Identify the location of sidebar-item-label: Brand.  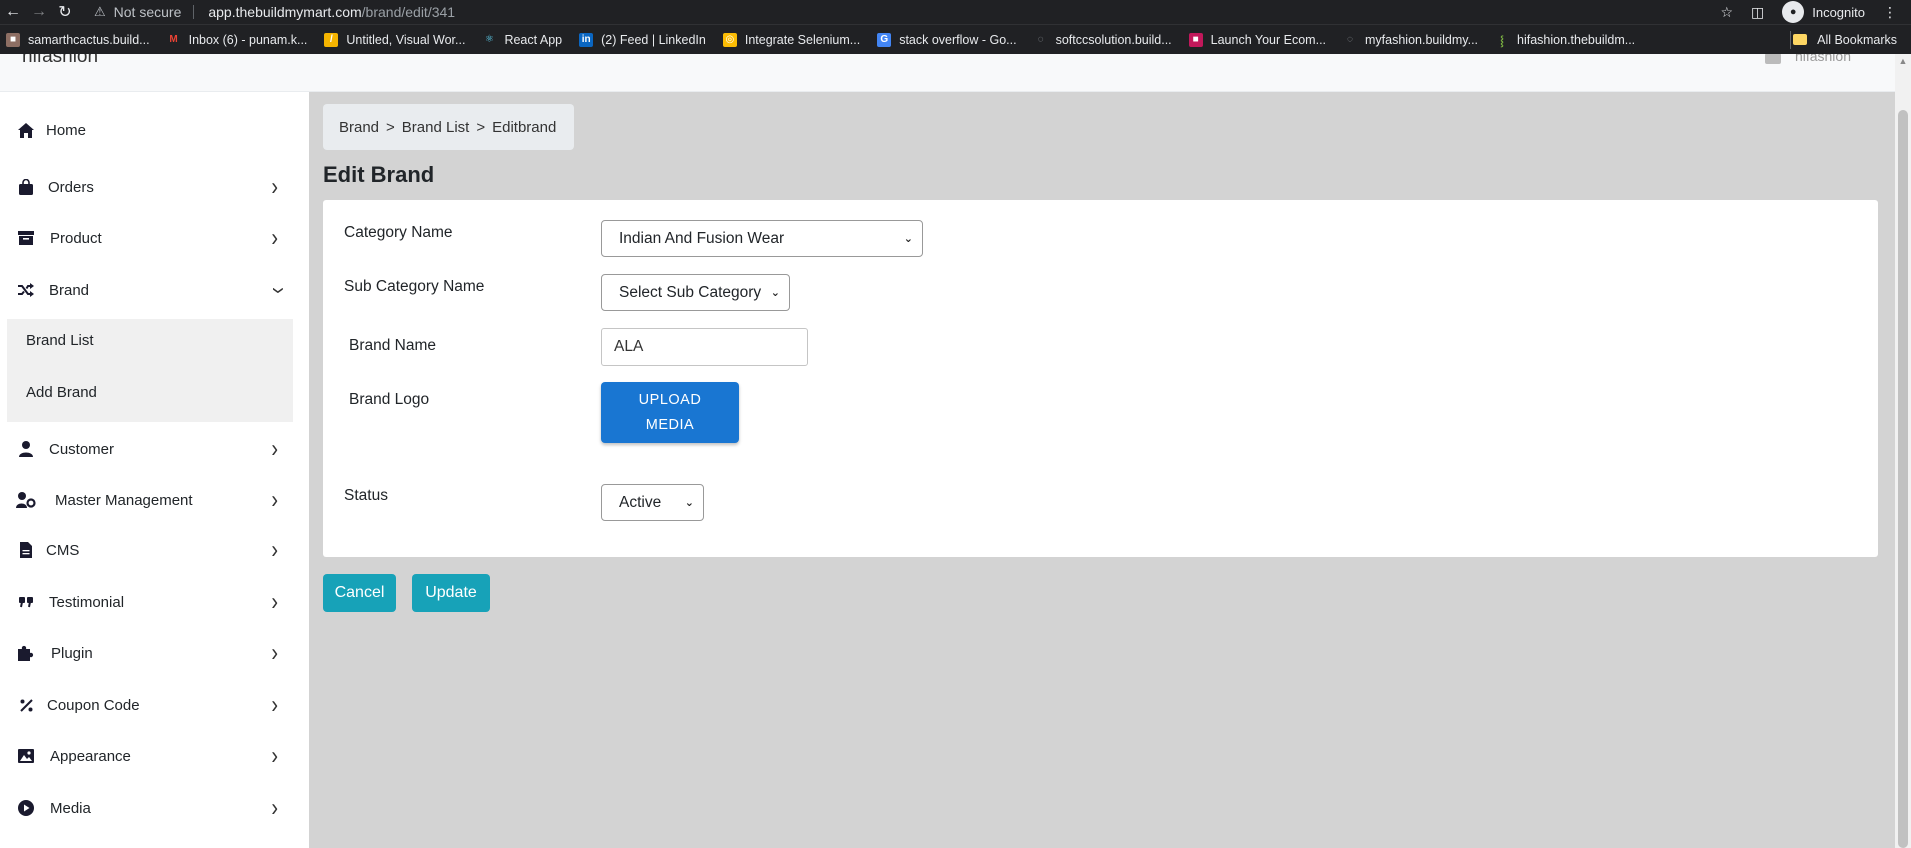
(69, 290).